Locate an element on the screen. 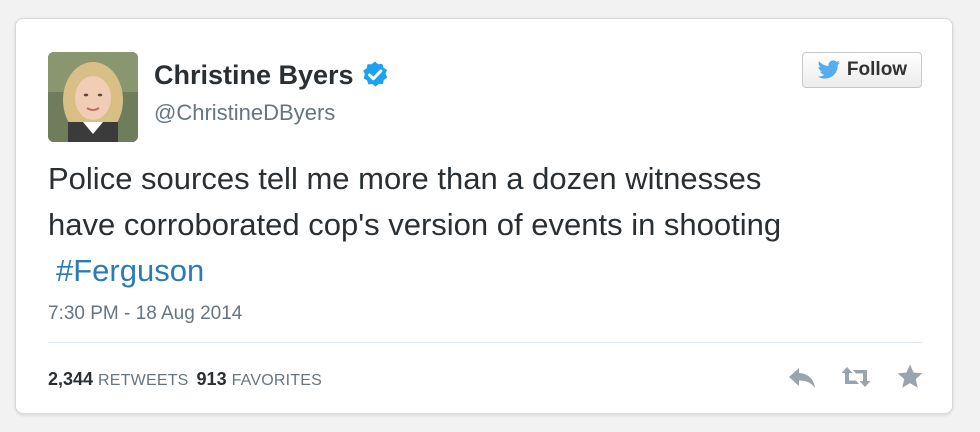 Image resolution: width=980 pixels, height=432 pixels. divider is located at coordinates (485, 342).